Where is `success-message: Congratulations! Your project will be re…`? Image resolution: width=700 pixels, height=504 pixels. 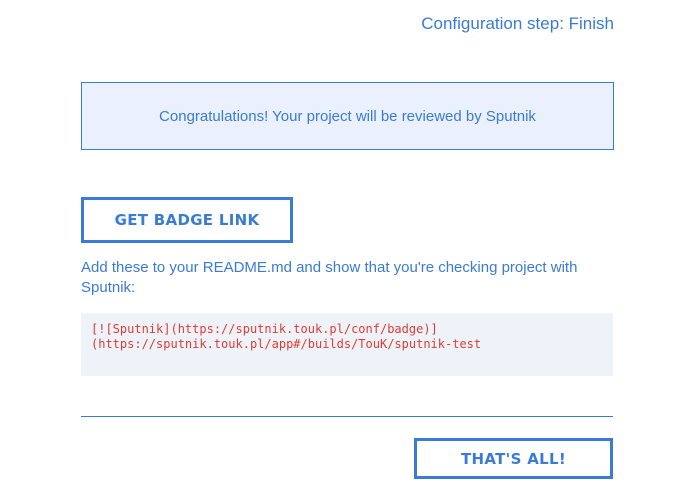 success-message: Congratulations! Your project will be re… is located at coordinates (347, 116).